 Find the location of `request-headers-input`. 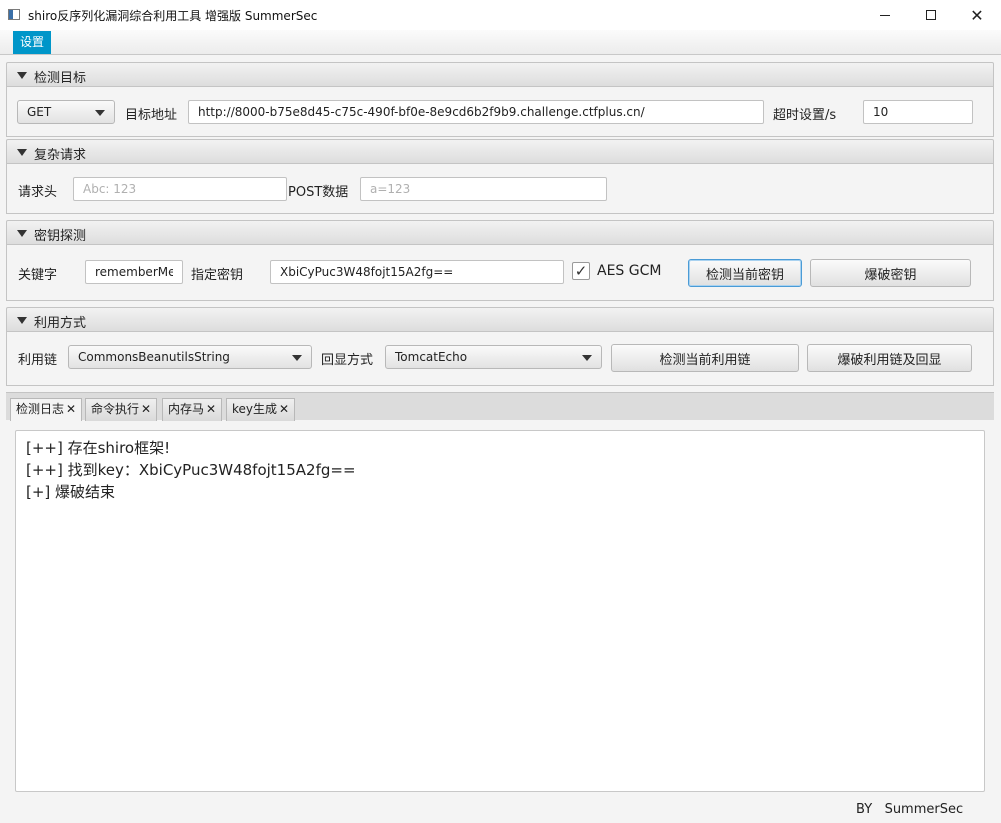

request-headers-input is located at coordinates (180, 189).